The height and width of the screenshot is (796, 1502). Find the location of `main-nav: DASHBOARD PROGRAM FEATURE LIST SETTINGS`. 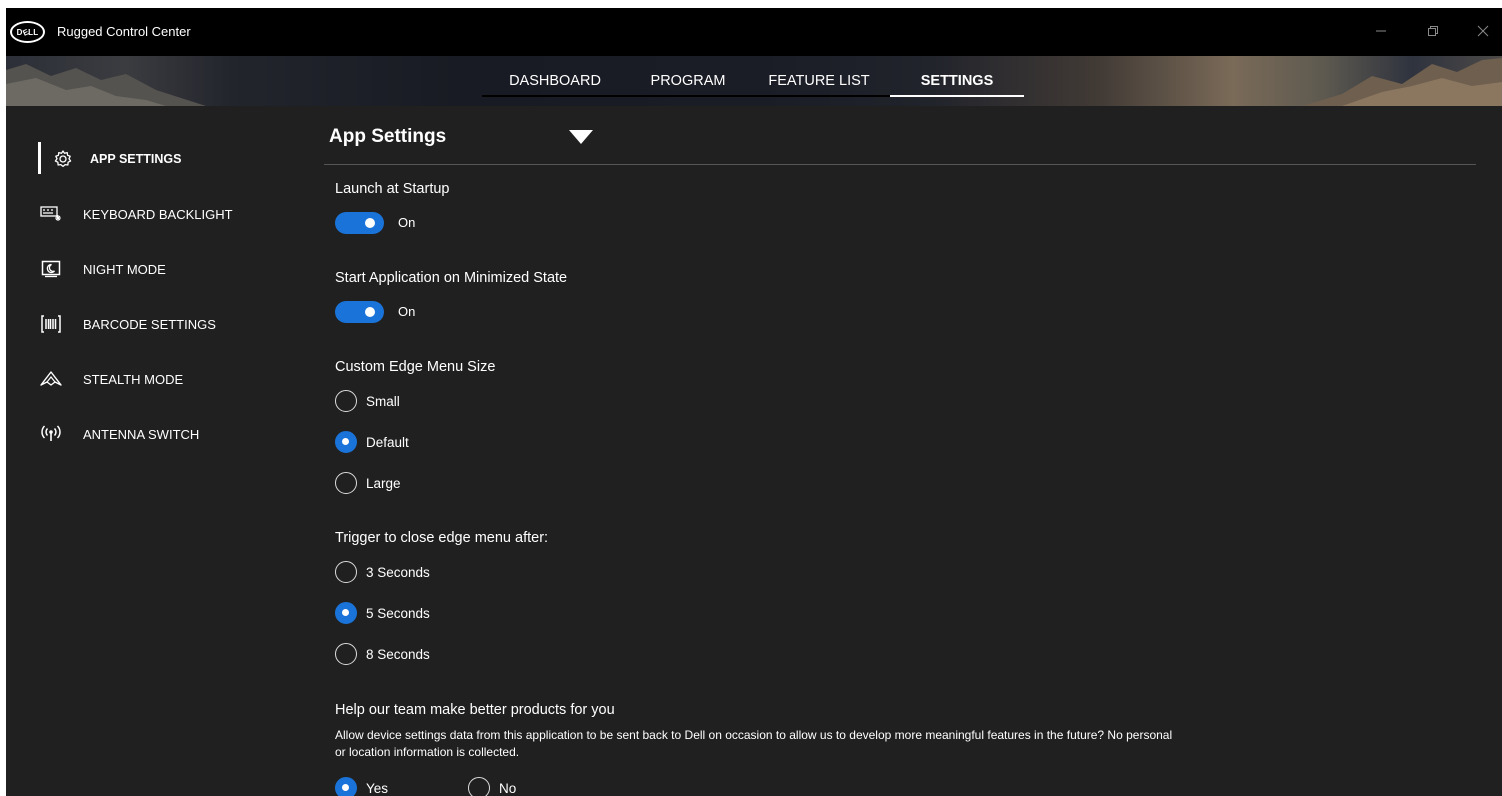

main-nav: DASHBOARD PROGRAM FEATURE LIST SETTINGS is located at coordinates (753, 81).